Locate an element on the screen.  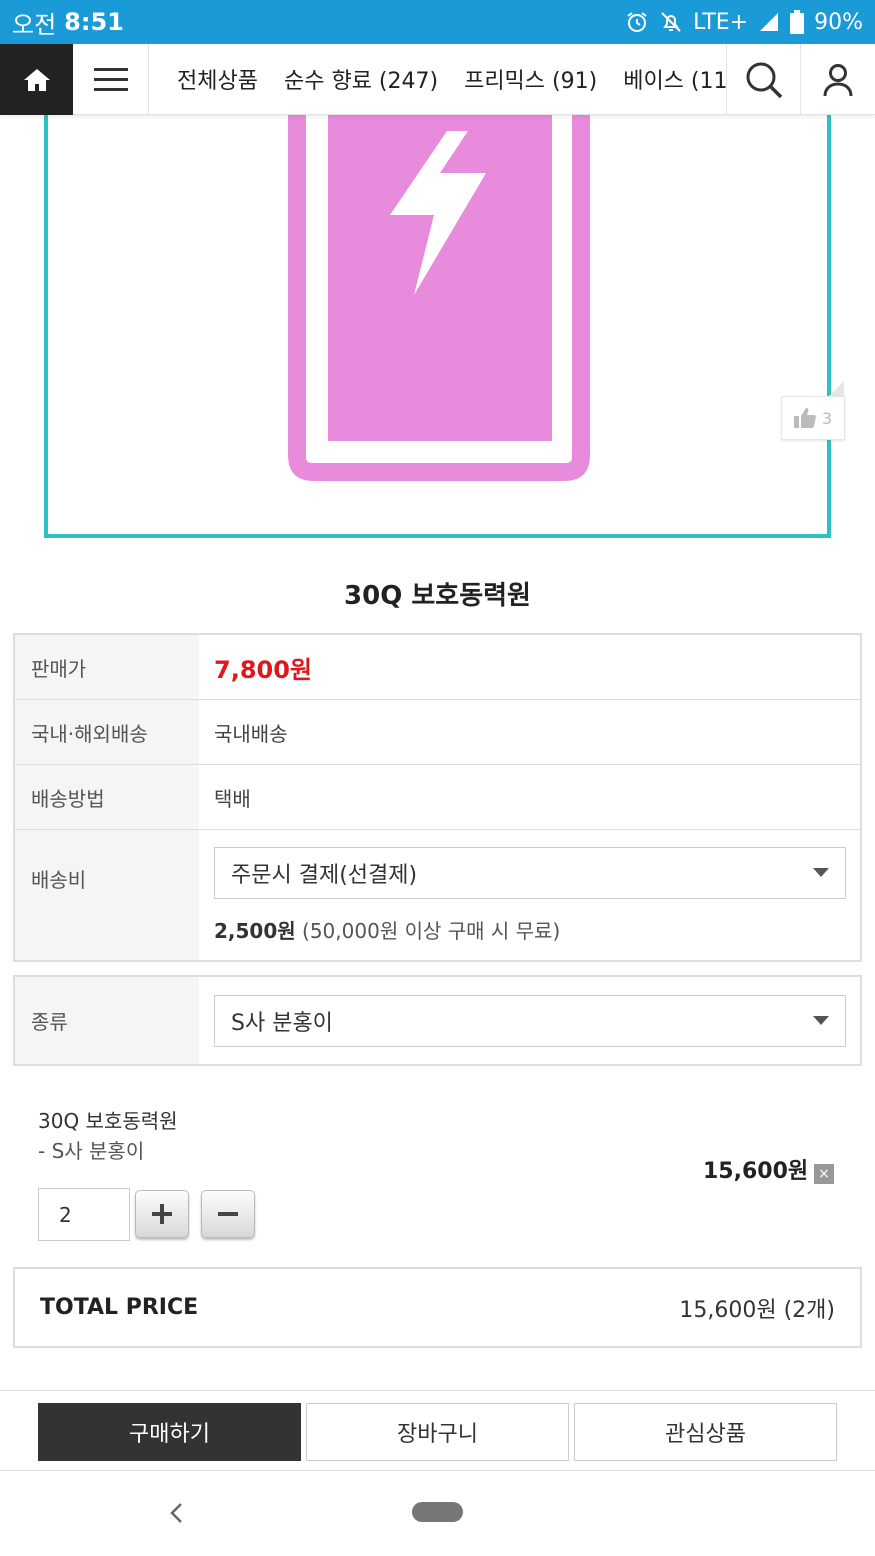
info-row-shipping-region: 국내·해외배송 국내배송 is located at coordinates (437, 732).